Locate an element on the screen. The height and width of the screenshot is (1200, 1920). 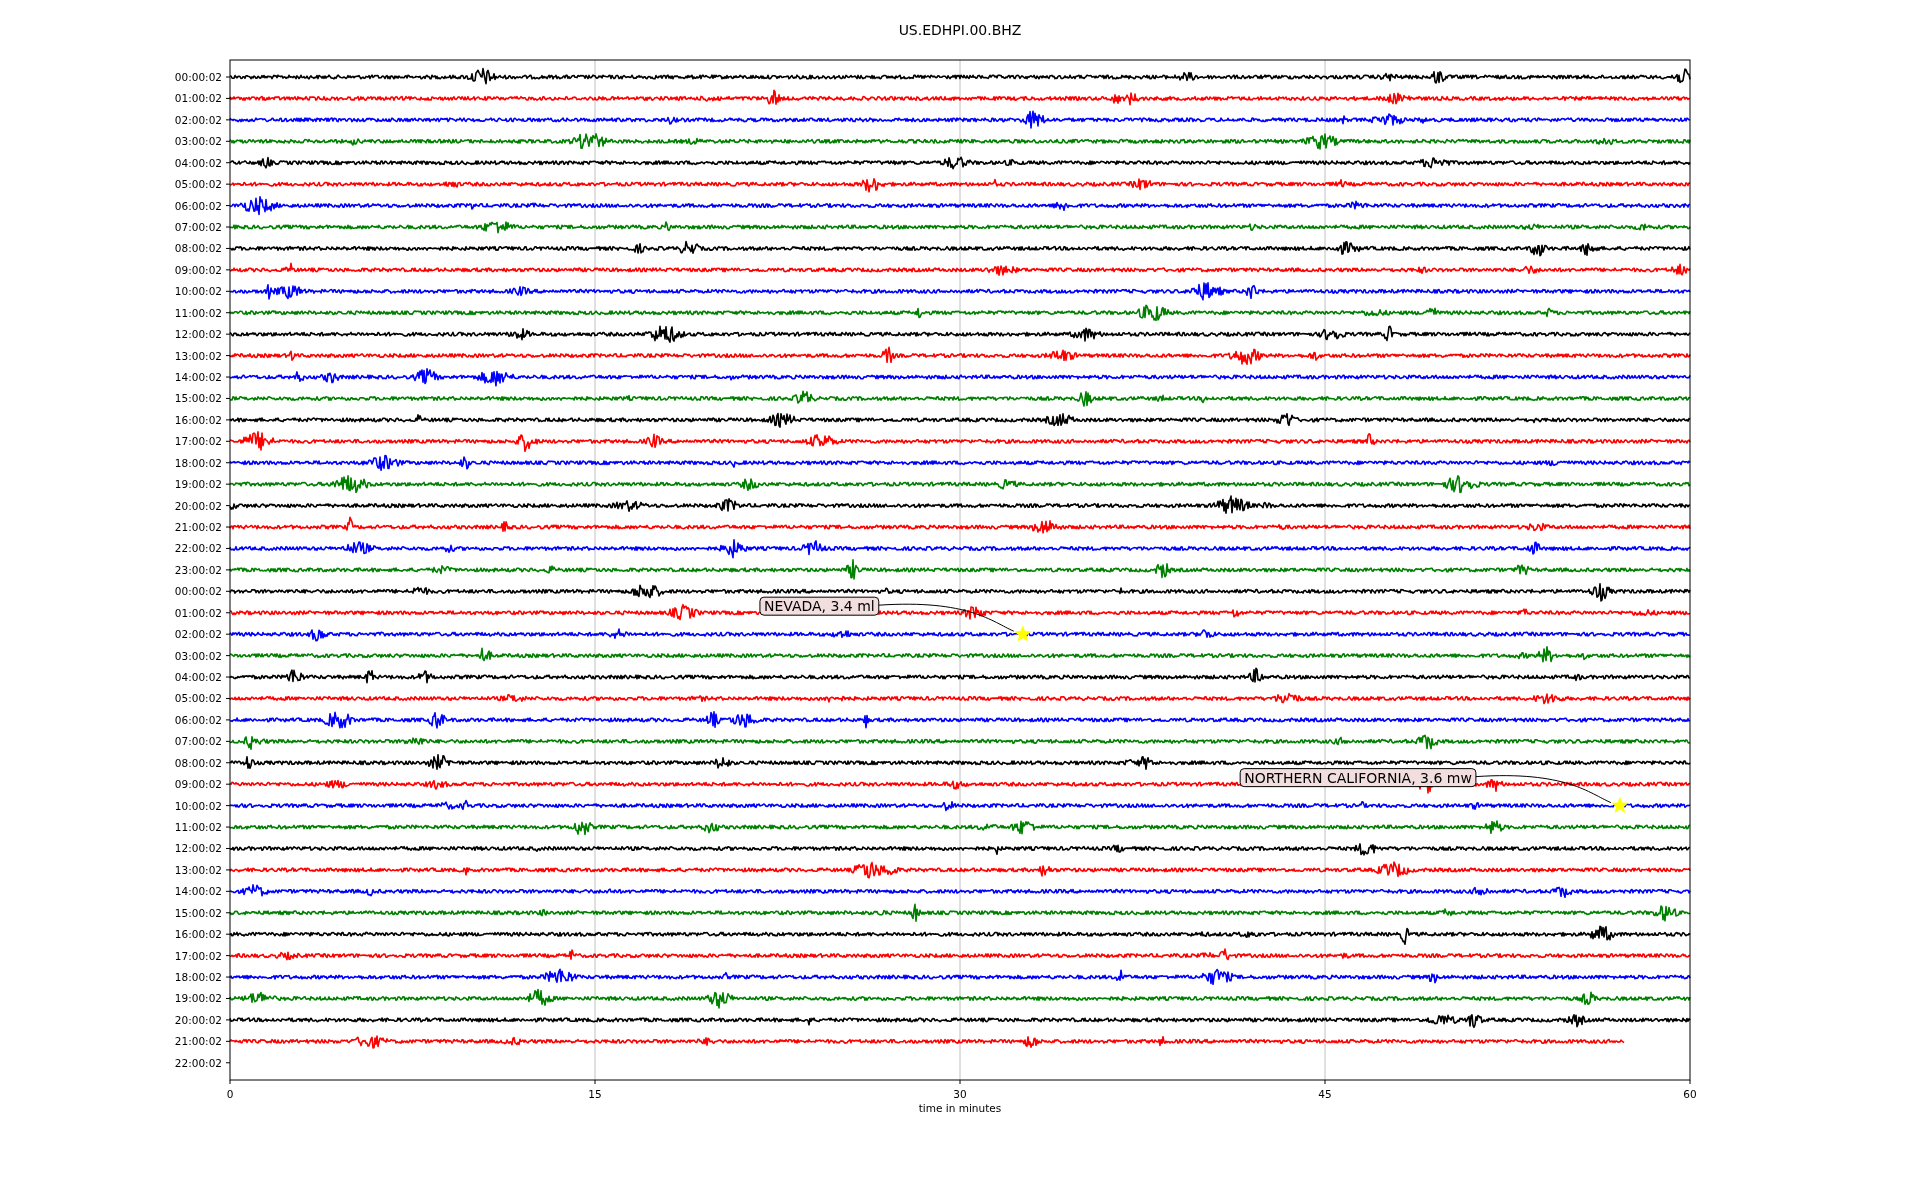
x-tick-label: 0 is located at coordinates (230, 1094).